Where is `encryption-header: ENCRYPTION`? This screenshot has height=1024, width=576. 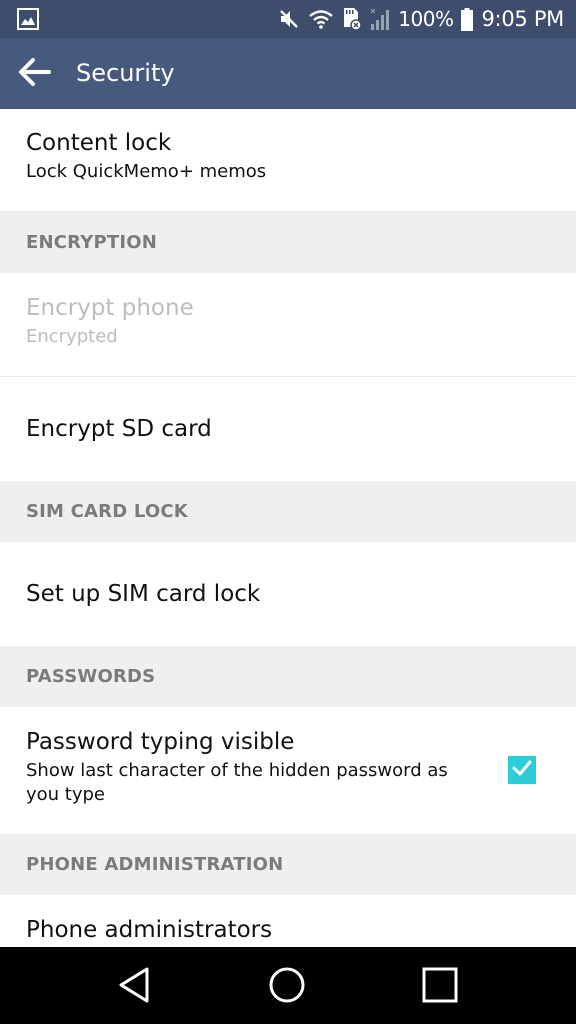 encryption-header: ENCRYPTION is located at coordinates (288, 242).